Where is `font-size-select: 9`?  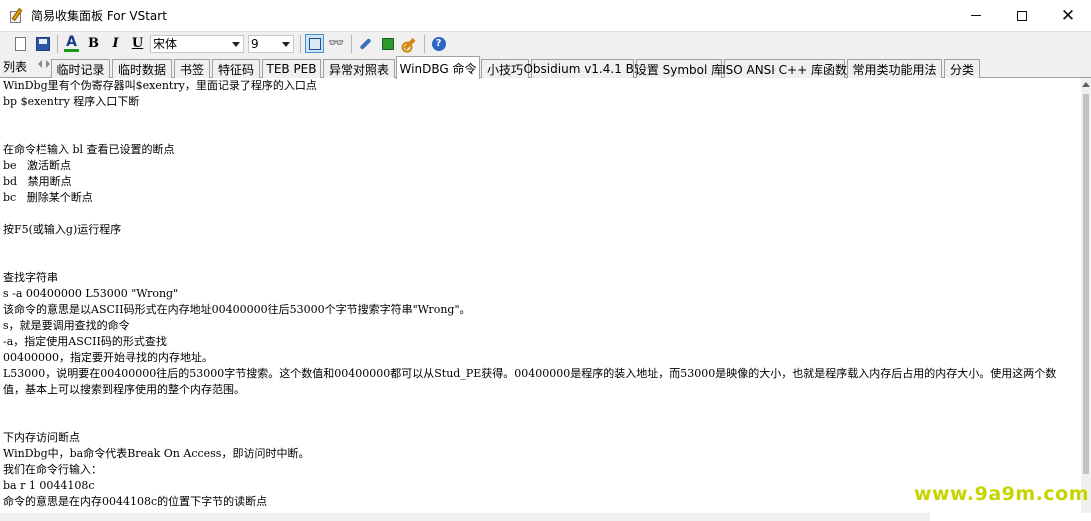 font-size-select: 9 is located at coordinates (271, 43).